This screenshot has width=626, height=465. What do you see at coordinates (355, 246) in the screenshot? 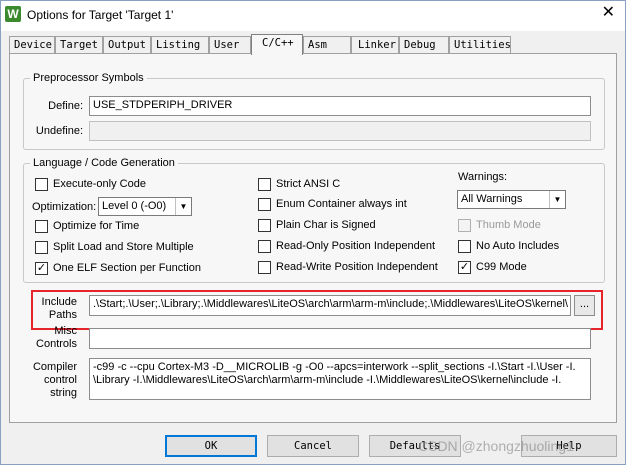
I see `ro-pi-label: Read-Only Position Independent` at bounding box center [355, 246].